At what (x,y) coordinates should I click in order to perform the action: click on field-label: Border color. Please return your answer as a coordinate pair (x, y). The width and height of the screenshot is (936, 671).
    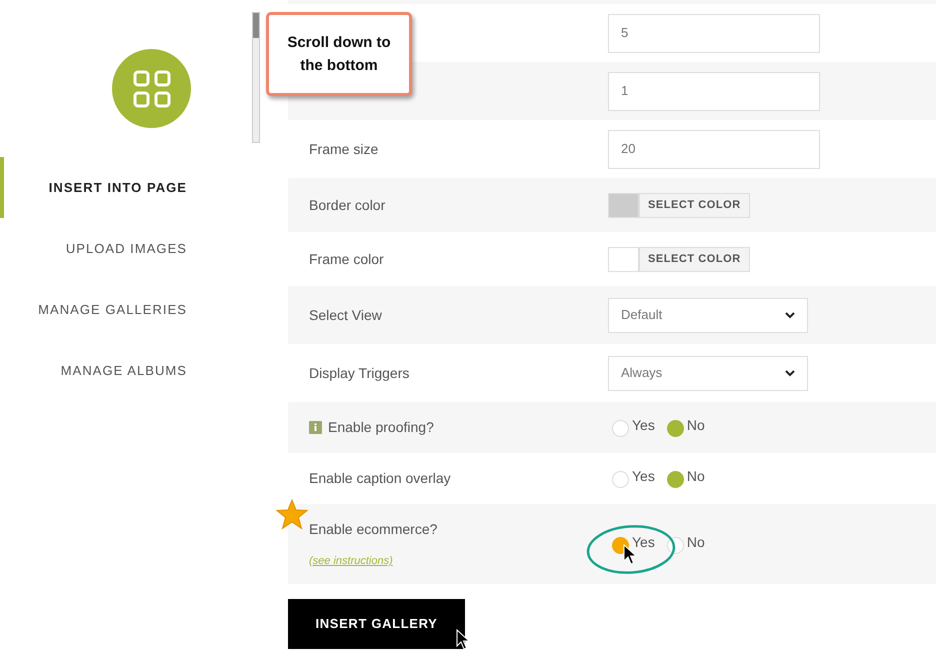
    Looking at the image, I should click on (347, 205).